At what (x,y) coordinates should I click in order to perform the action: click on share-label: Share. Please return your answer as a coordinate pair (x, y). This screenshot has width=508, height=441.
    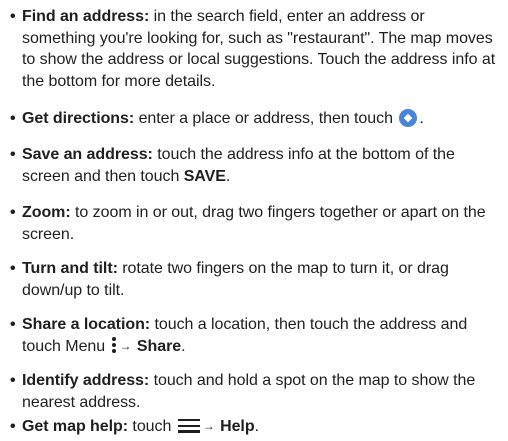
    Looking at the image, I should click on (159, 346).